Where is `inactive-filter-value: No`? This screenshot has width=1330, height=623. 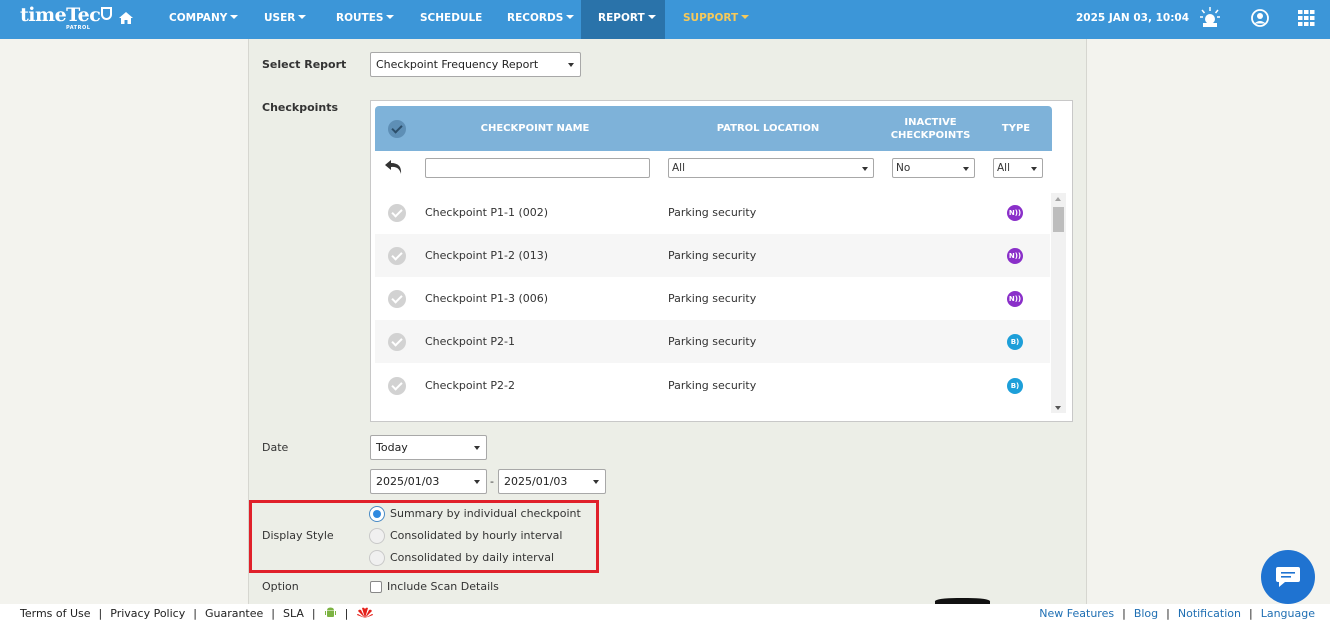
inactive-filter-value: No is located at coordinates (903, 168).